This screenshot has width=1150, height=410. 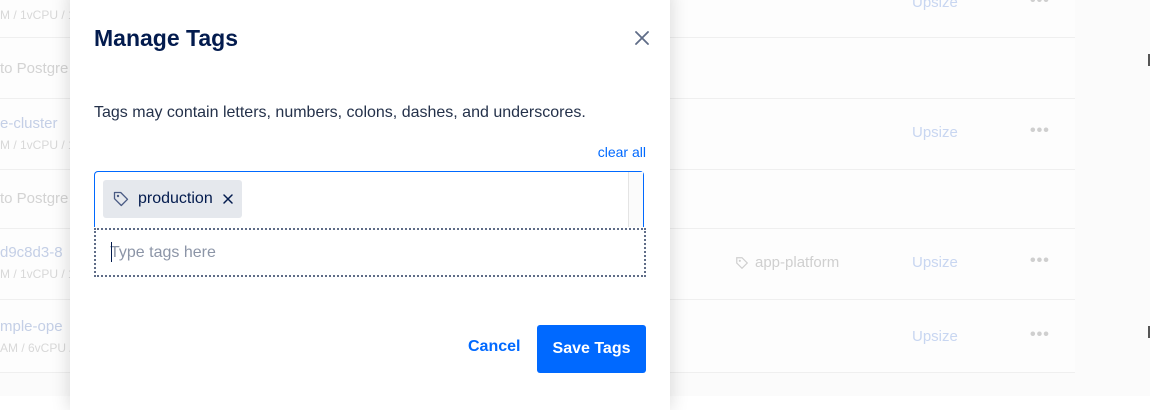 I want to click on row-tag: app-platform, so click(x=787, y=262).